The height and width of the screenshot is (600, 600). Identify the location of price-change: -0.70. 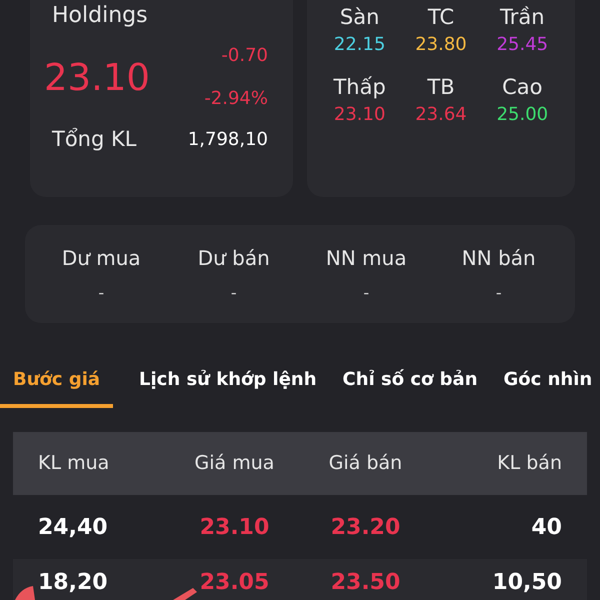
(244, 56).